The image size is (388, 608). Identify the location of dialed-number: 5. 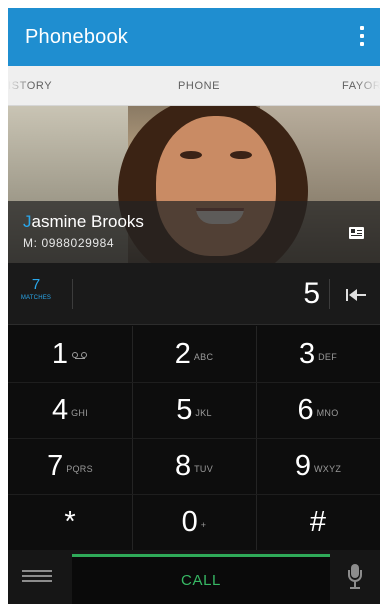
(204, 294).